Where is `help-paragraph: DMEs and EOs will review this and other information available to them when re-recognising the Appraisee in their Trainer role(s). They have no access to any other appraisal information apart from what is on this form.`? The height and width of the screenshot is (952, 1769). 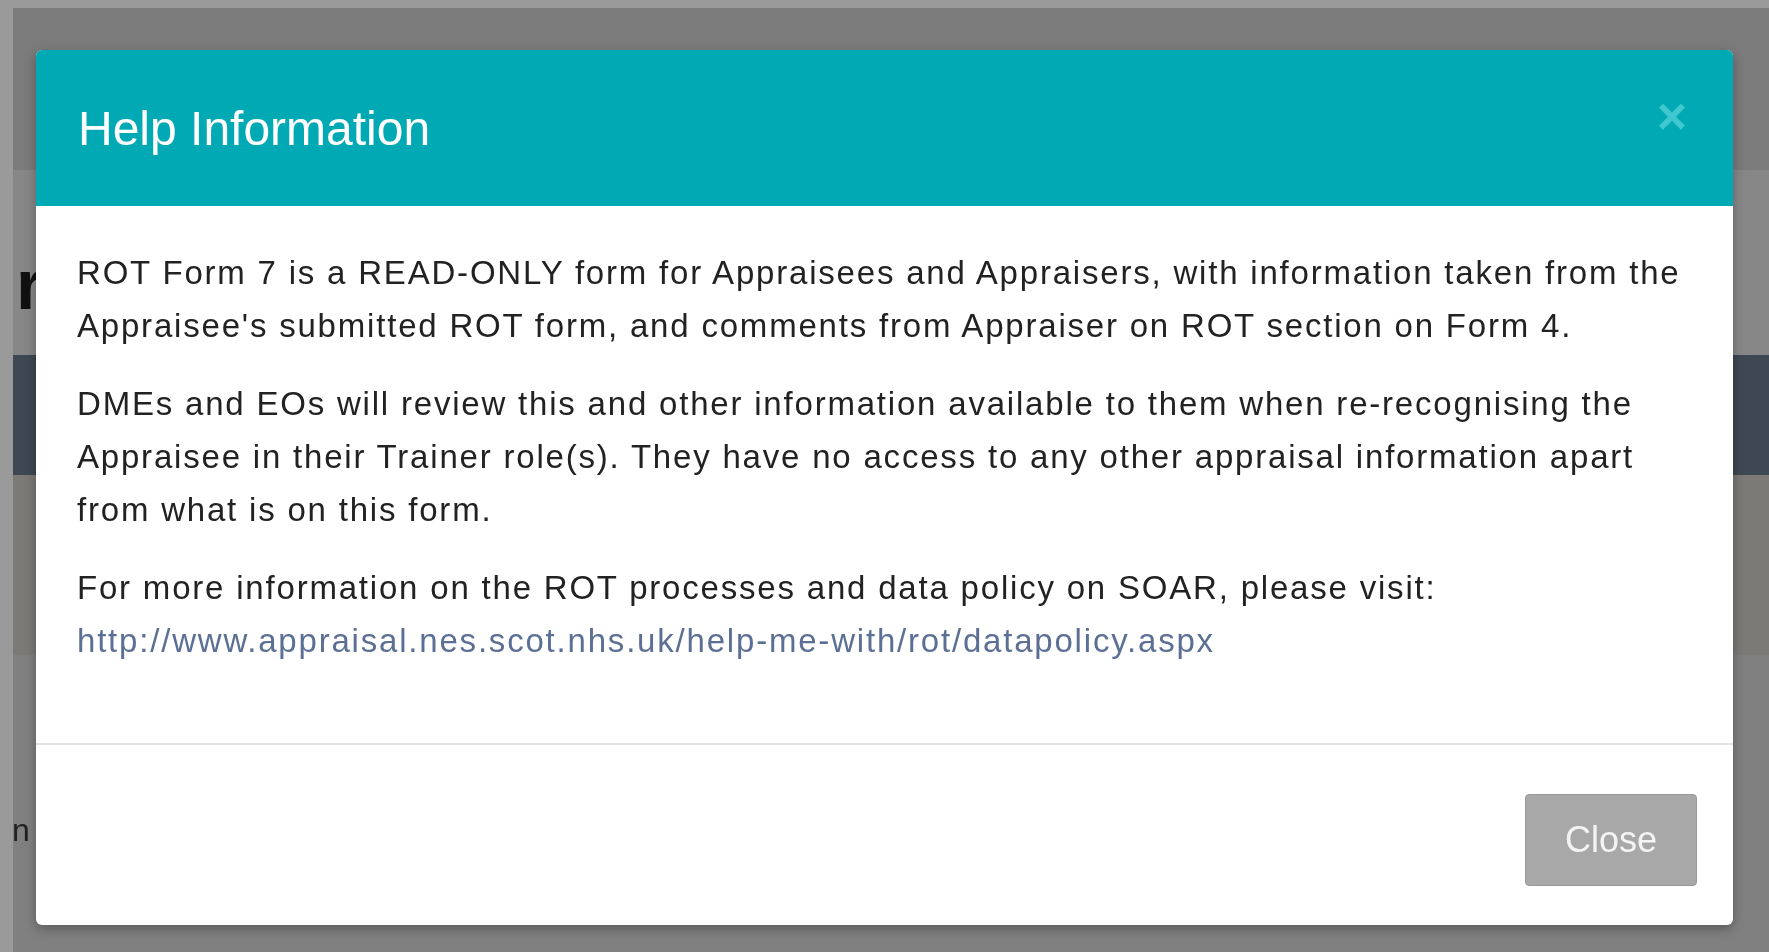
help-paragraph: DMEs and EOs will review this and other information available to them when re-recognising the Appraisee in their Trainer role(s). They have no access to any other appraisal information apart from what is on this form. is located at coordinates (856, 457).